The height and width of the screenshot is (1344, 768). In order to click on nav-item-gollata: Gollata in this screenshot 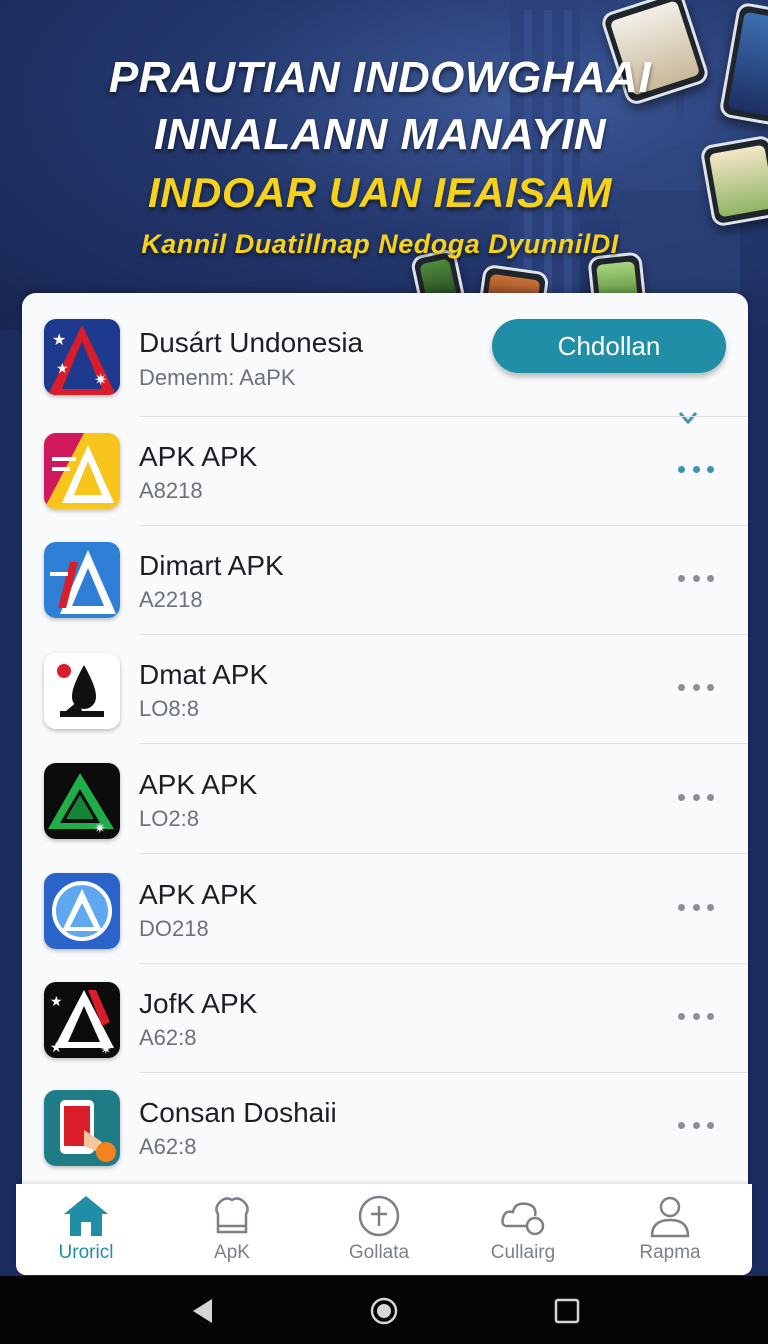, I will do `click(379, 1232)`.